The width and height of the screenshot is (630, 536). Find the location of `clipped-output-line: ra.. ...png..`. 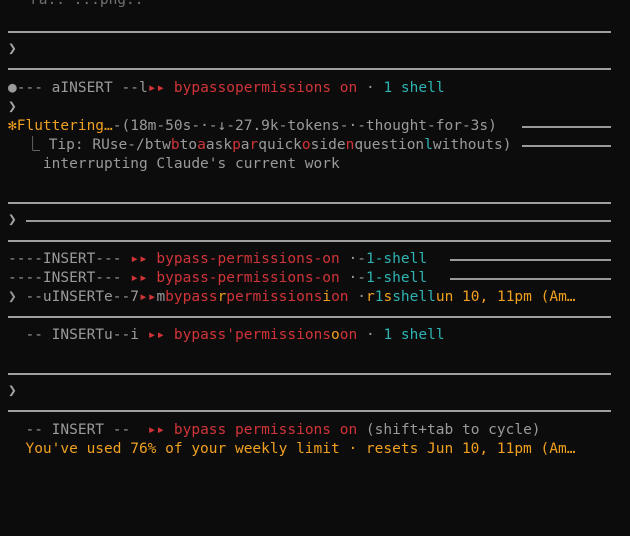

clipped-output-line: ra.. ...png.. is located at coordinates (87, 4).